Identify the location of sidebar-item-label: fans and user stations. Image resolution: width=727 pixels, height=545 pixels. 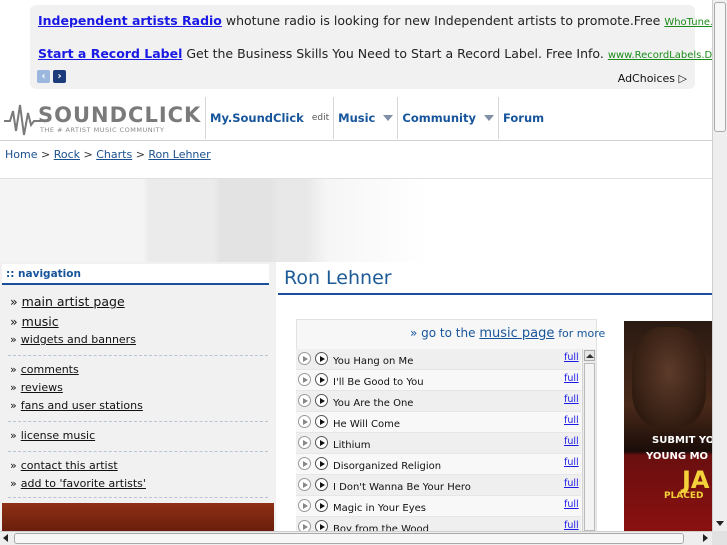
(82, 405).